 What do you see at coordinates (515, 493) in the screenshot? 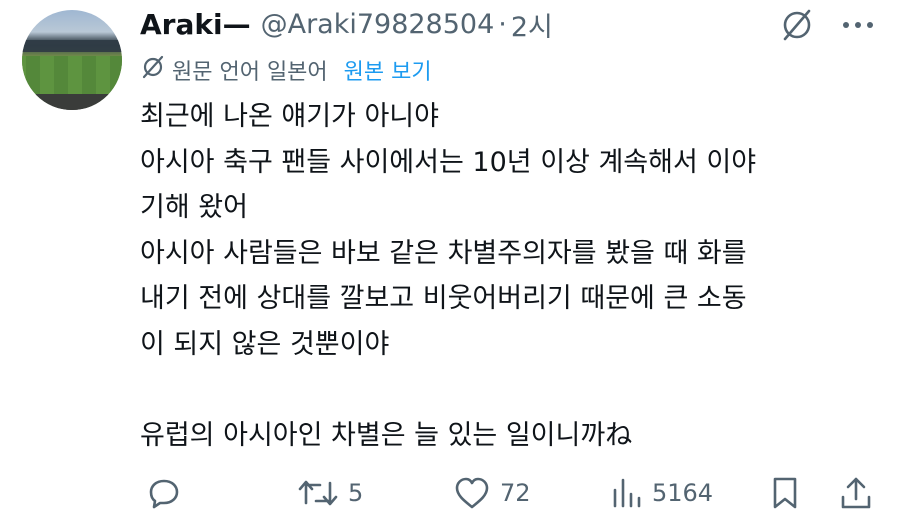
I see `like-count: 72` at bounding box center [515, 493].